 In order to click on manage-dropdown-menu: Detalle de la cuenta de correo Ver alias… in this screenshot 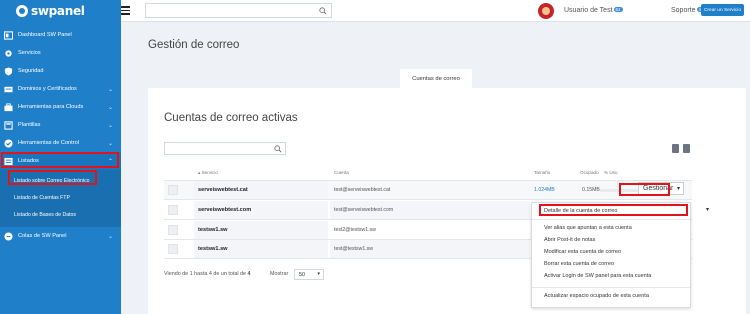, I will do `click(611, 255)`.